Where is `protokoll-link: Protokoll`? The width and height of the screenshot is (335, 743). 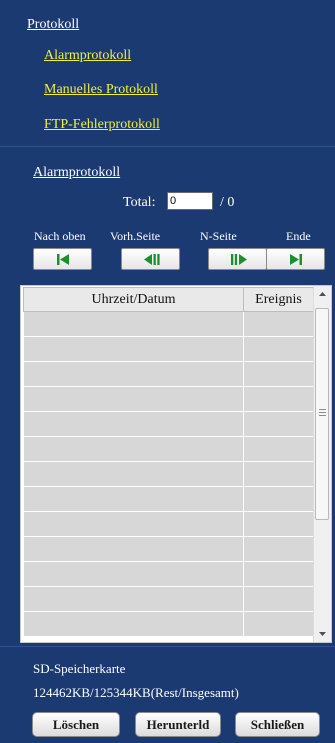
protokoll-link: Protokoll is located at coordinates (53, 25).